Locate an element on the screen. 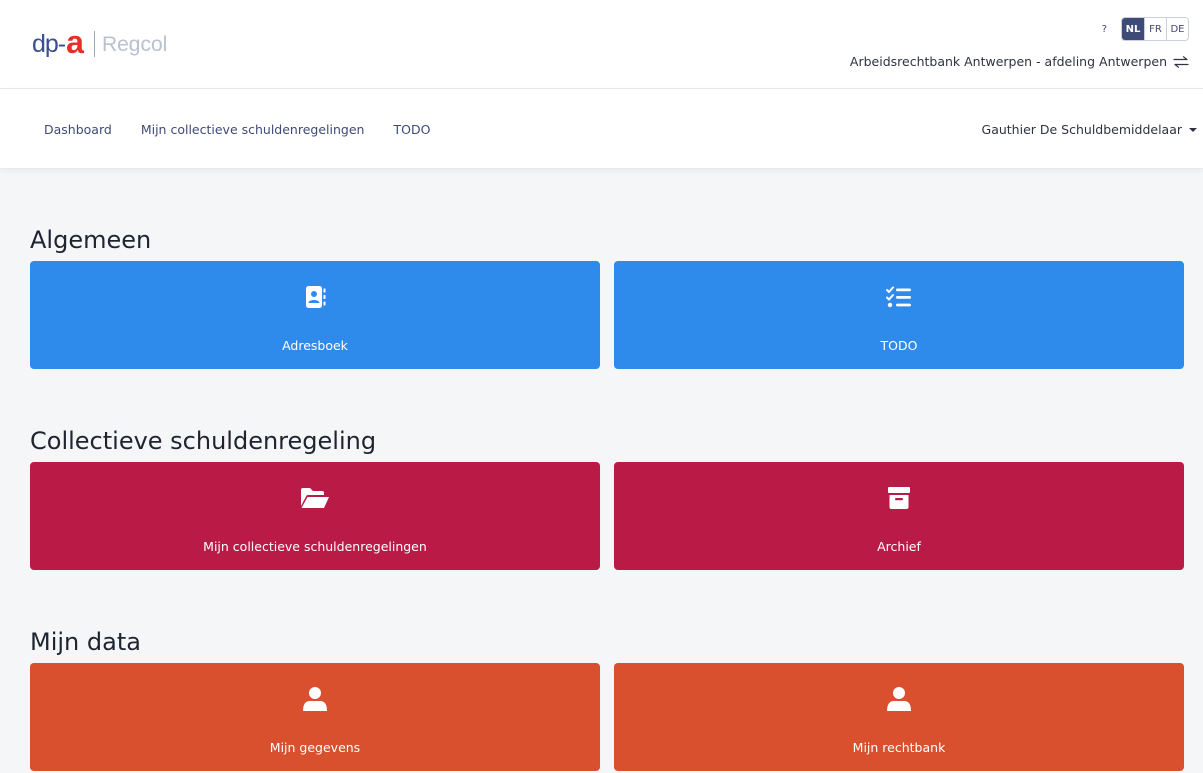 The image size is (1203, 773). lang-button-fr: FR is located at coordinates (1155, 29).